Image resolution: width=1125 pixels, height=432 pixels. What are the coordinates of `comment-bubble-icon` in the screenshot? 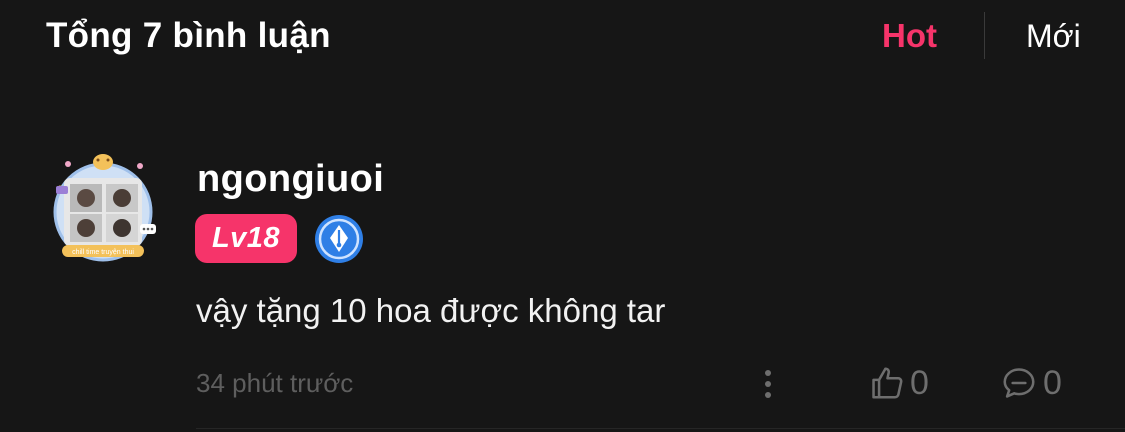 It's located at (1019, 383).